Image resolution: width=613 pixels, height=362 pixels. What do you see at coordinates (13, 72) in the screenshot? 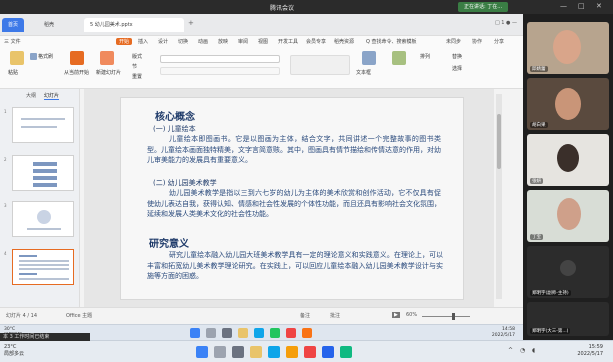
I see `paste-button: 粘贴` at bounding box center [13, 72].